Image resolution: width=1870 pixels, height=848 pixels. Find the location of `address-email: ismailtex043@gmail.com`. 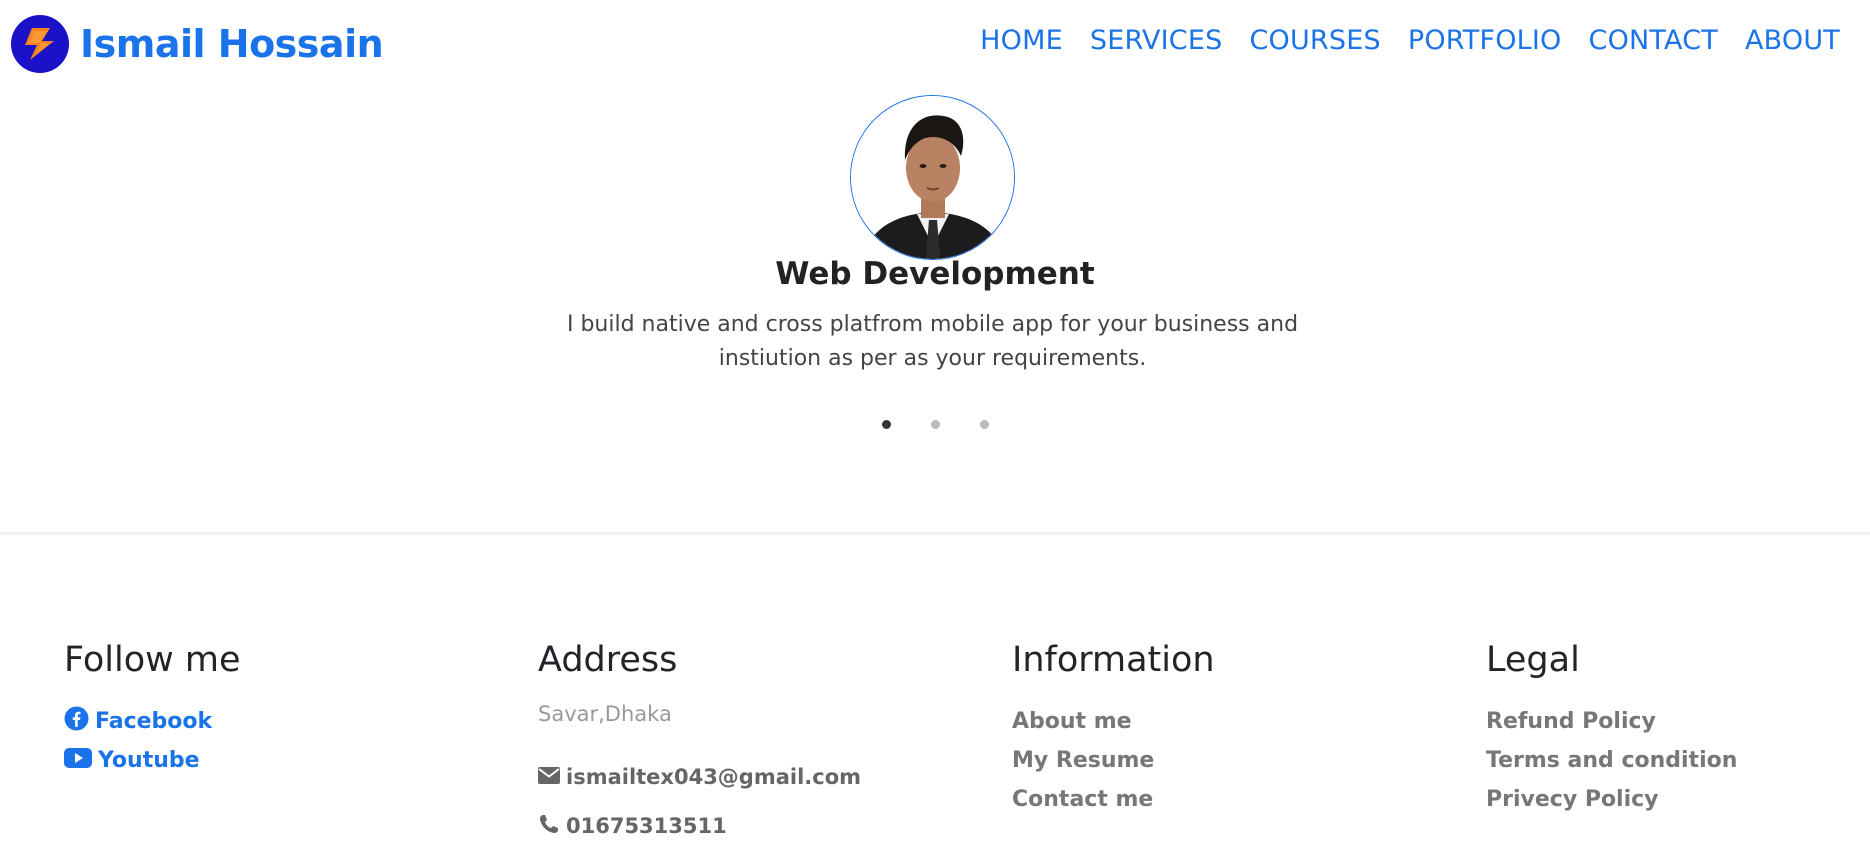

address-email: ismailtex043@gmail.com is located at coordinates (699, 777).